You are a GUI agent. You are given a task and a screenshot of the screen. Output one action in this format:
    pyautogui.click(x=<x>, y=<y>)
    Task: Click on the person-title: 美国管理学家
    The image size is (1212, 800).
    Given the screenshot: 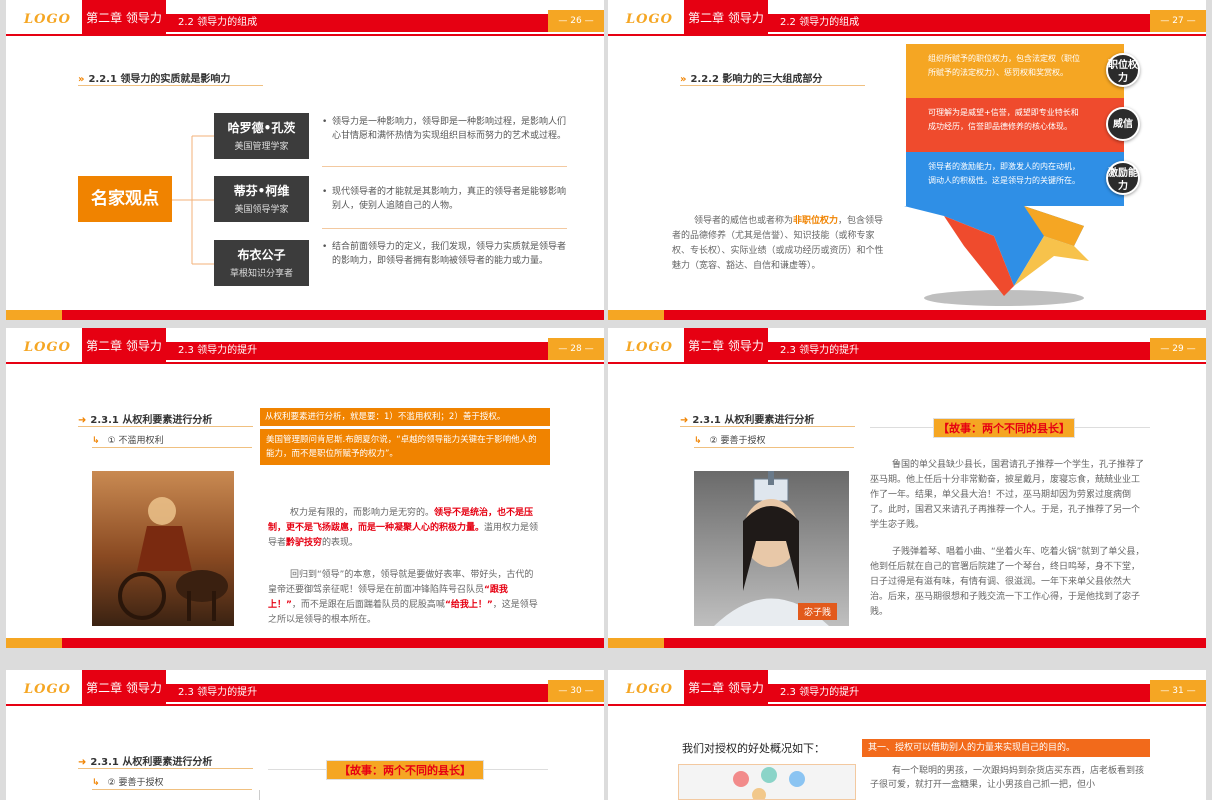 What is the action you would take?
    pyautogui.click(x=261, y=147)
    